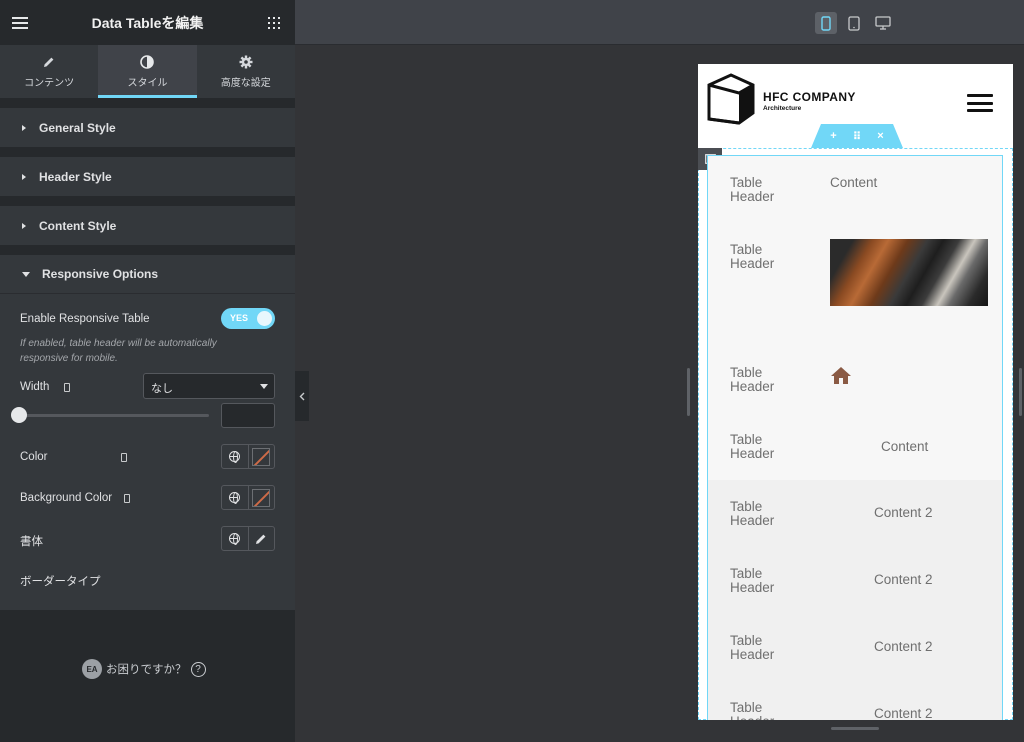 This screenshot has width=1024, height=742. Describe the element at coordinates (264, 318) in the screenshot. I see `toggle-knob` at that location.